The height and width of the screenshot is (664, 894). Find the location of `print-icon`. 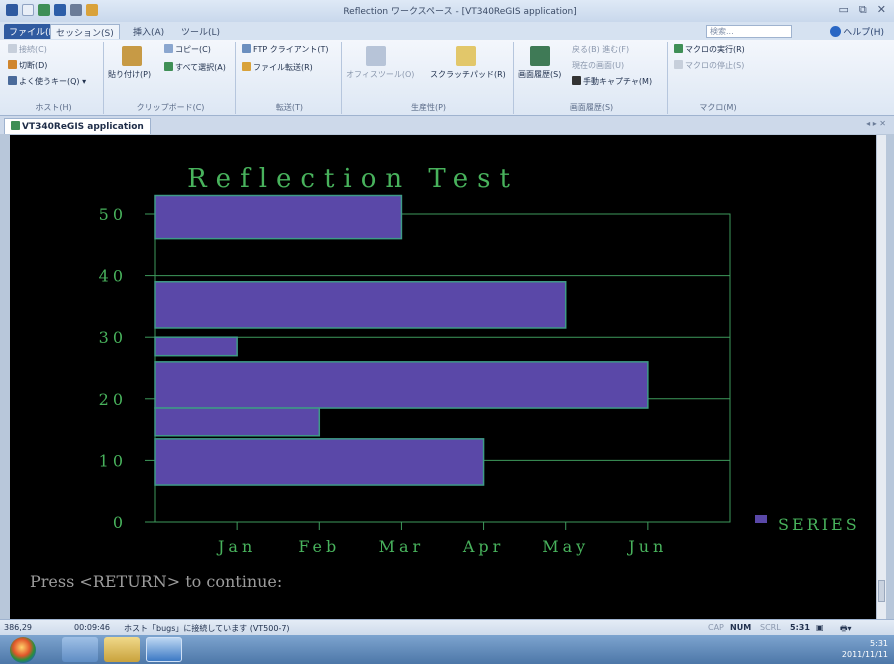

print-icon is located at coordinates (76, 10).